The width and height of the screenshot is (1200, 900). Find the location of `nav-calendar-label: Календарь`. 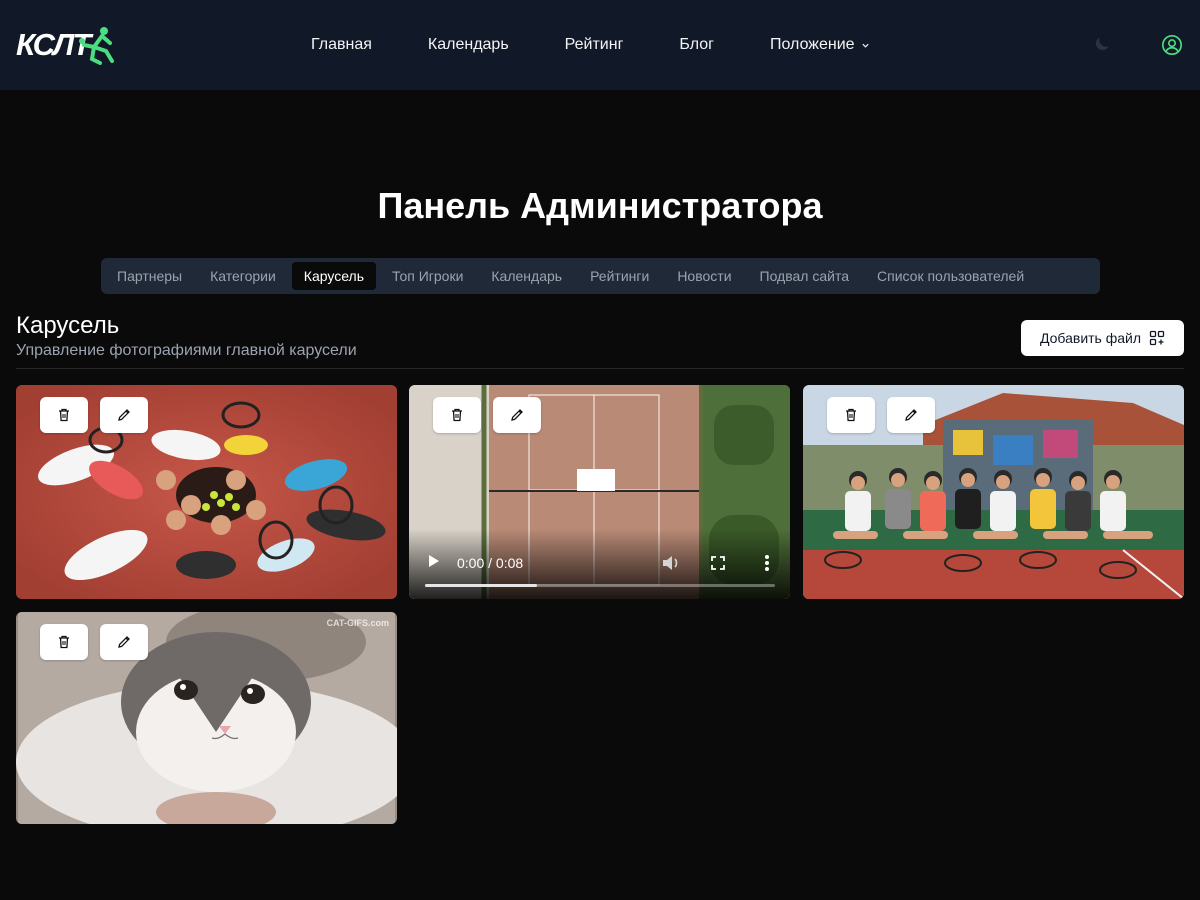

nav-calendar-label: Календарь is located at coordinates (468, 44).